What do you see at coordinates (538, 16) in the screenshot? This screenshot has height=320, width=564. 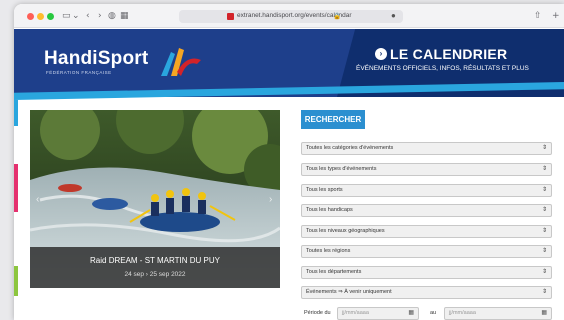 I see `share-icon: ⇧` at bounding box center [538, 16].